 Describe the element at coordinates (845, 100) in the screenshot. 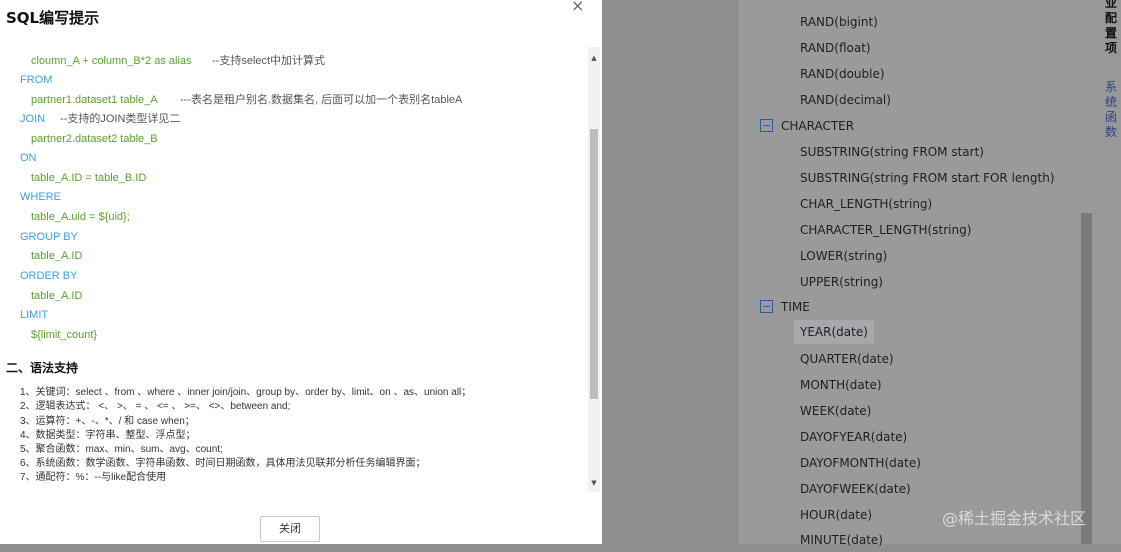

I see `tree-item-rand-decimal: RAND(decimal)` at that location.